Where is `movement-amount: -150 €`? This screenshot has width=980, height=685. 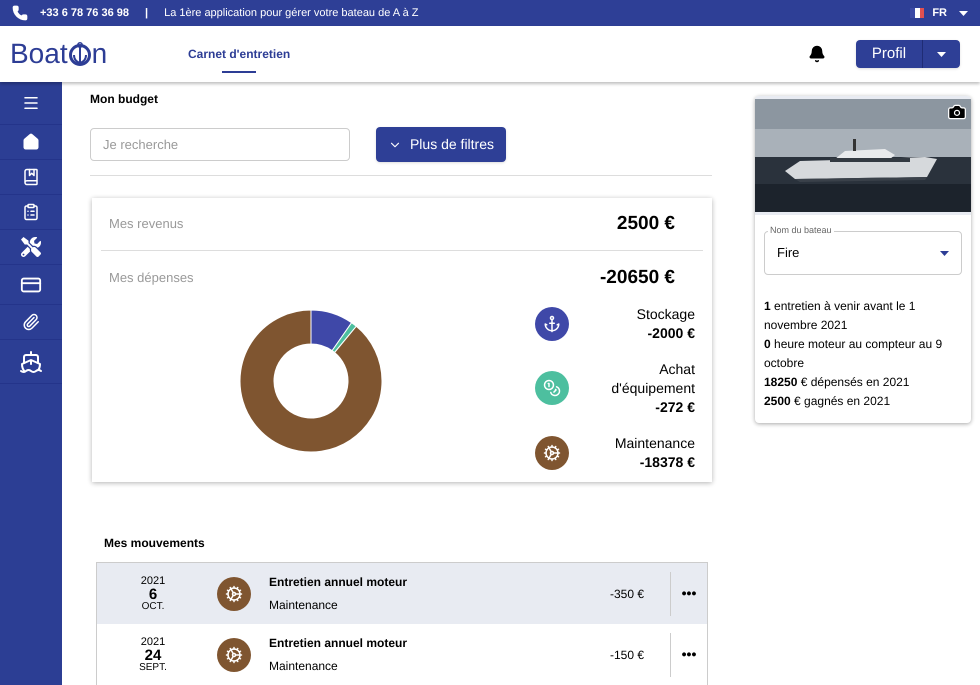 movement-amount: -150 € is located at coordinates (626, 655).